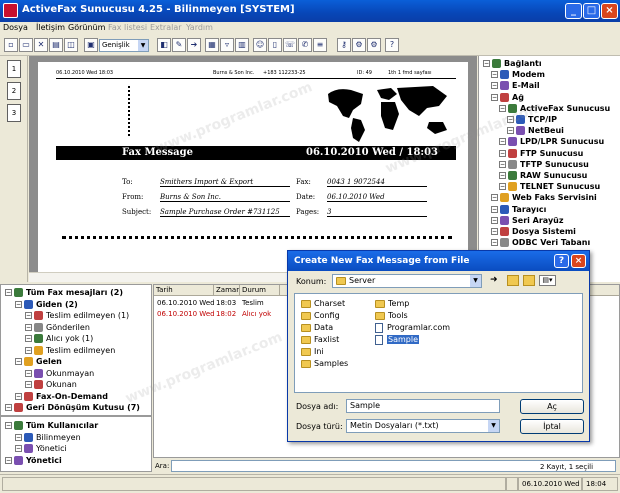 This screenshot has width=620, height=493. Describe the element at coordinates (324, 363) in the screenshot. I see `folder-item: Samples` at that location.